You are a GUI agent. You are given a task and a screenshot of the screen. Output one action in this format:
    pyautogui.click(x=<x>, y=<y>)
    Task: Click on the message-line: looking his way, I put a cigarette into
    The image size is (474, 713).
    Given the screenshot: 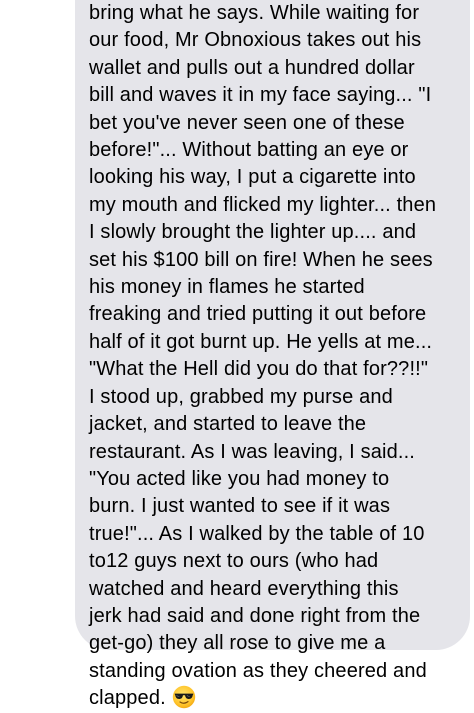 What is the action you would take?
    pyautogui.click(x=252, y=177)
    